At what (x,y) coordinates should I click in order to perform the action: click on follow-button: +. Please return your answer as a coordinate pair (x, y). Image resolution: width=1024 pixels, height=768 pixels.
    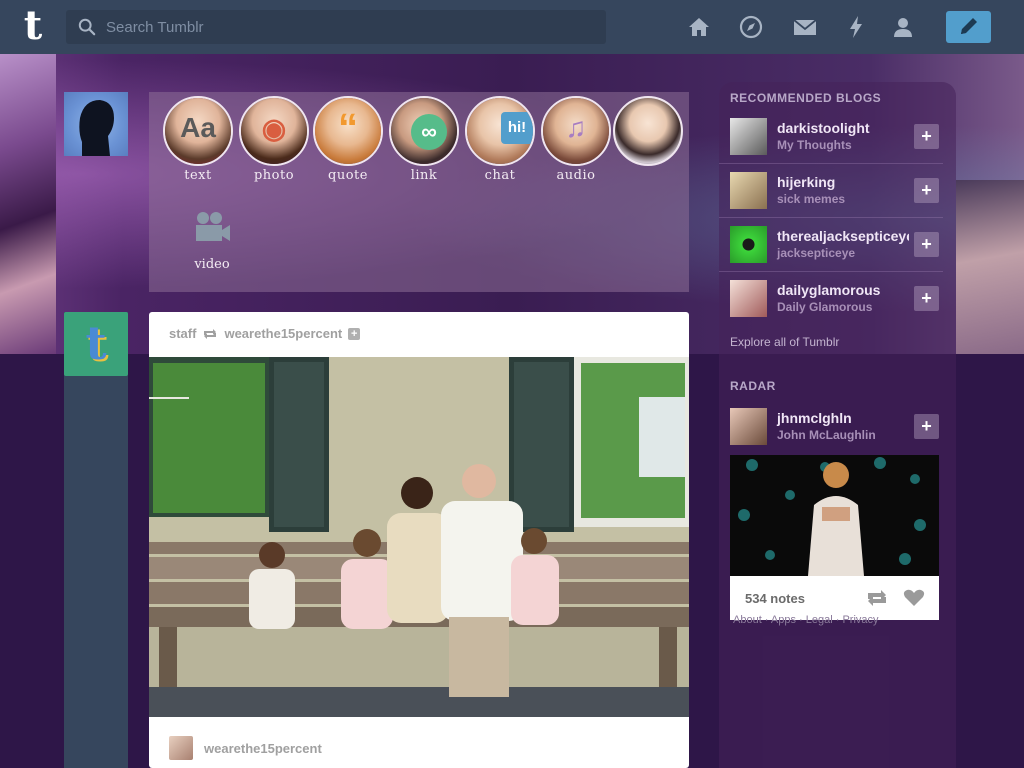
    Looking at the image, I should click on (354, 333).